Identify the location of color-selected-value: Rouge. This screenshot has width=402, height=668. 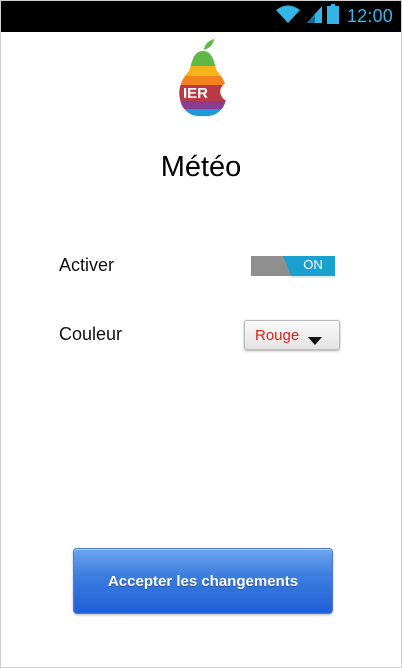
(277, 335).